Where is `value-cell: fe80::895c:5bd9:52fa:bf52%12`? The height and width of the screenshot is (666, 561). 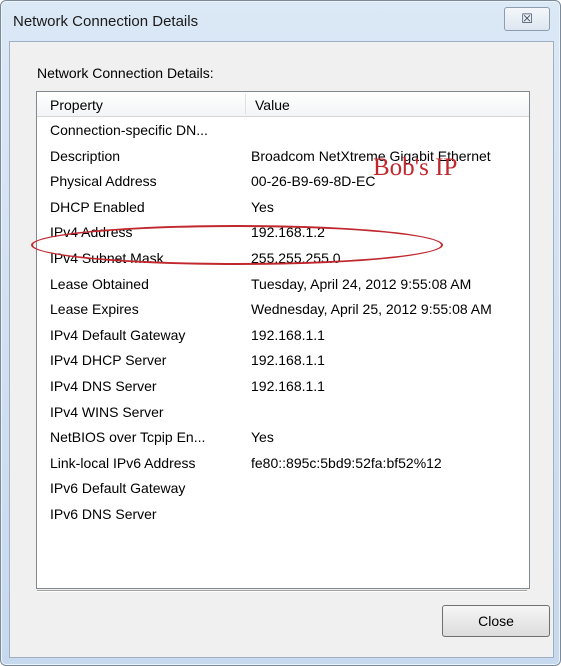 value-cell: fe80::895c:5bd9:52fa:bf52%12 is located at coordinates (346, 462).